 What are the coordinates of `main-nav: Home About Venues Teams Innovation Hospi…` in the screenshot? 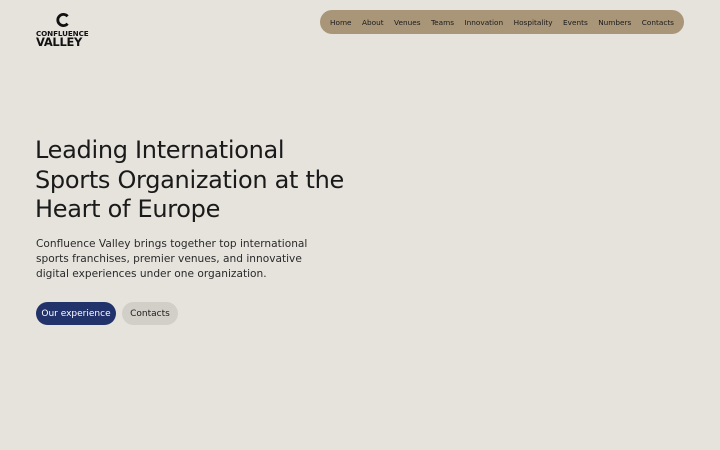 It's located at (502, 22).